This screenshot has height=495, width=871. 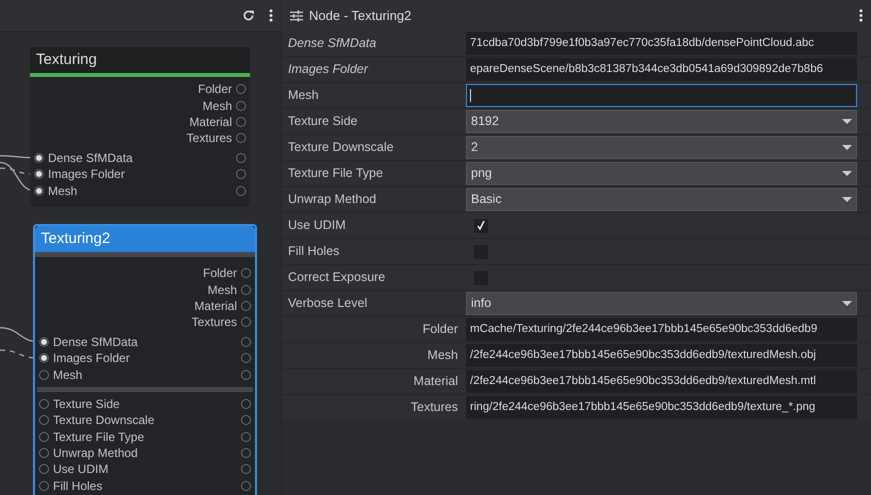 I want to click on port-label: Use UDIM, so click(x=80, y=469).